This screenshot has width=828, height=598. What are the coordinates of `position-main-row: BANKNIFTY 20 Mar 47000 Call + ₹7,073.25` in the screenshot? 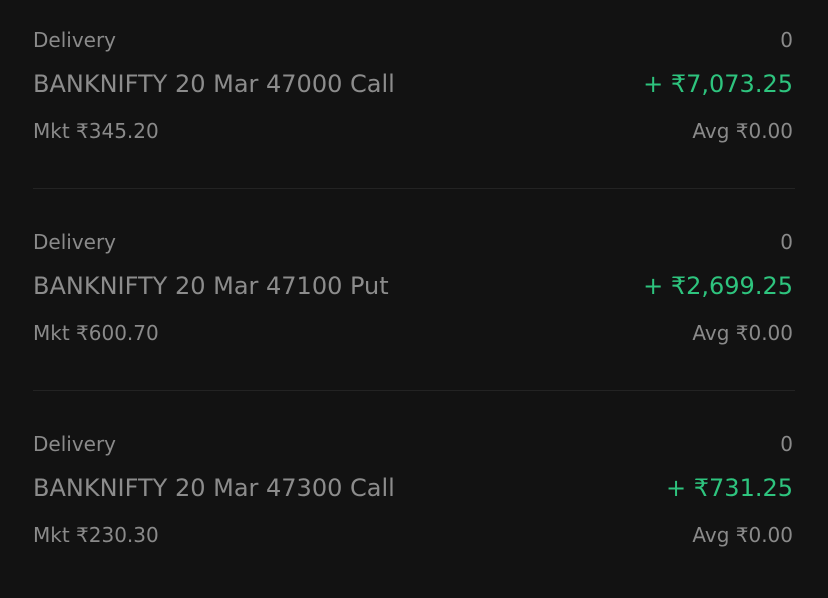 It's located at (413, 84).